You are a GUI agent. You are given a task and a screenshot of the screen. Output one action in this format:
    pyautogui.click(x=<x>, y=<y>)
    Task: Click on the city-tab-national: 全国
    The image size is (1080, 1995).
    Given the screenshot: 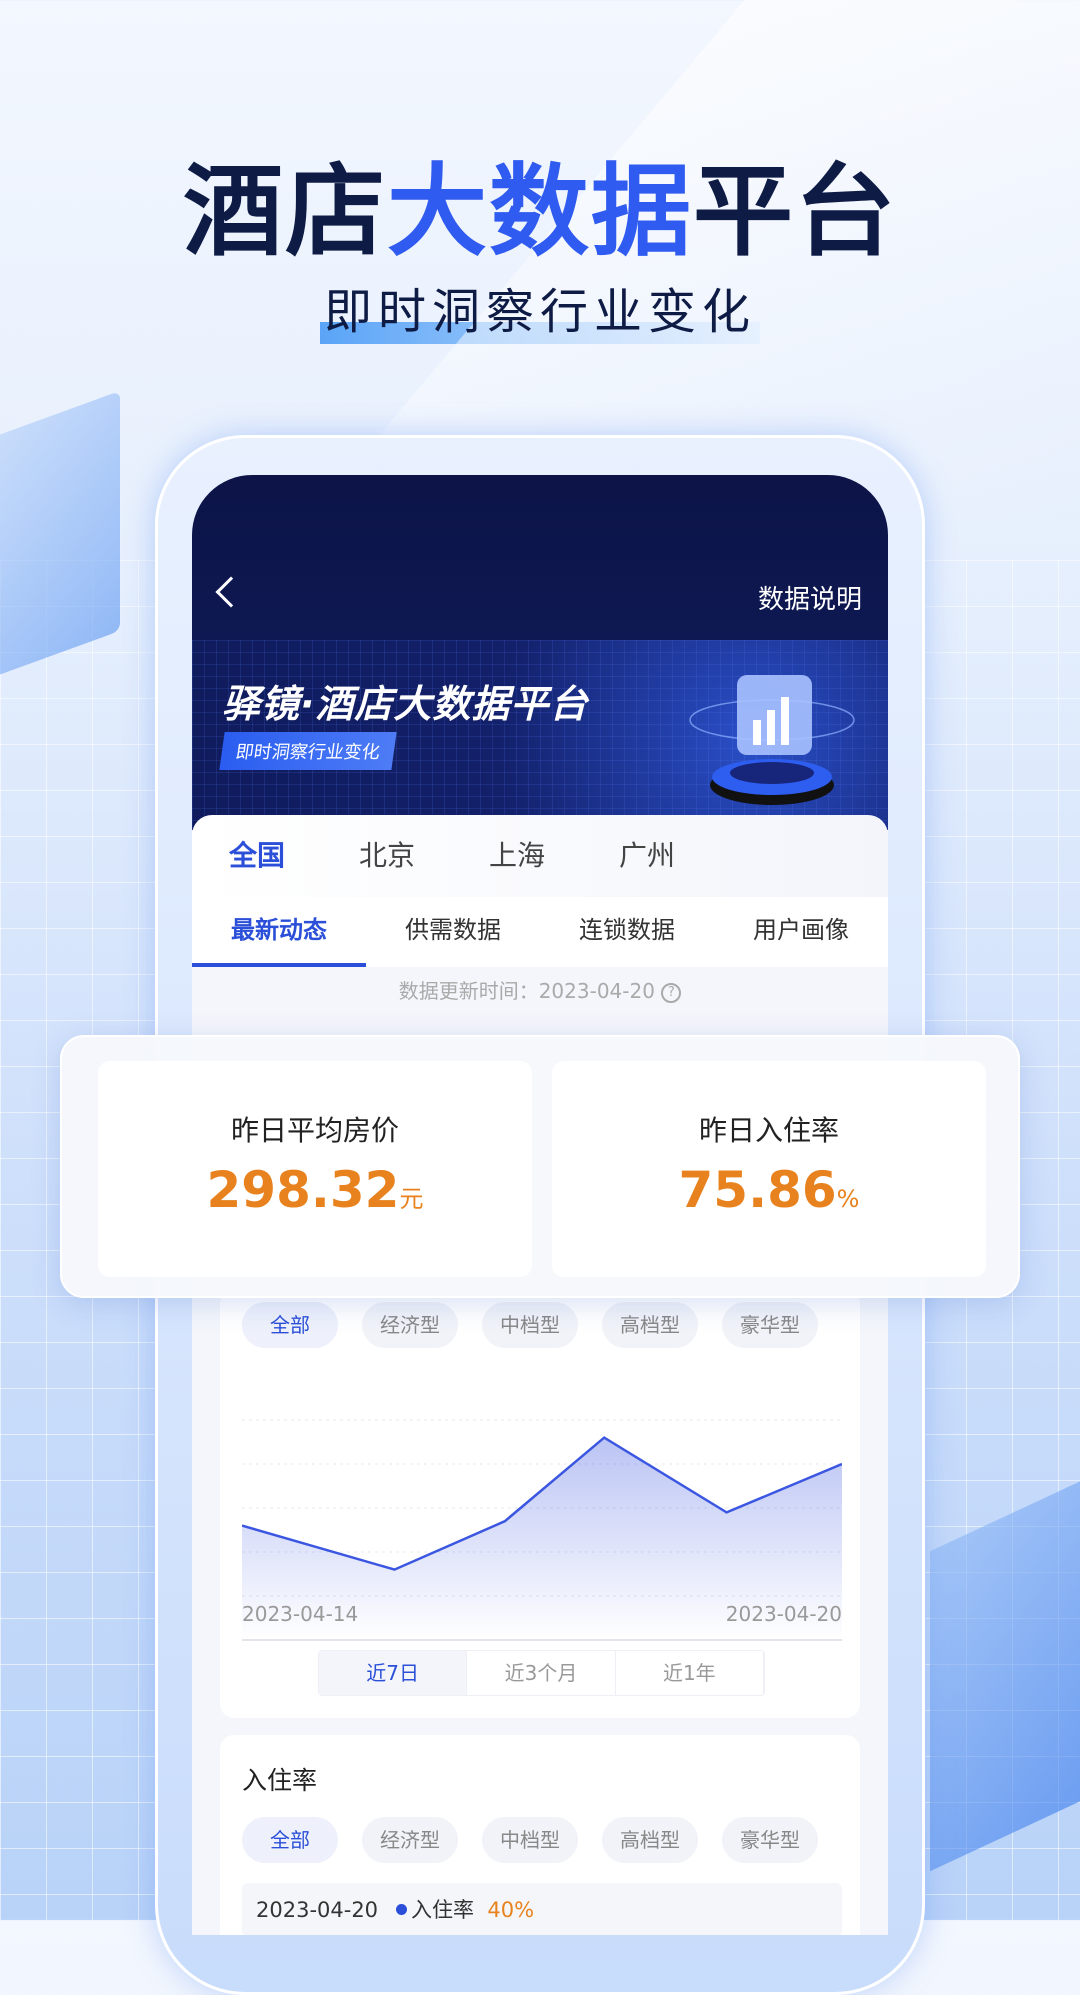 What is the action you would take?
    pyautogui.click(x=257, y=856)
    